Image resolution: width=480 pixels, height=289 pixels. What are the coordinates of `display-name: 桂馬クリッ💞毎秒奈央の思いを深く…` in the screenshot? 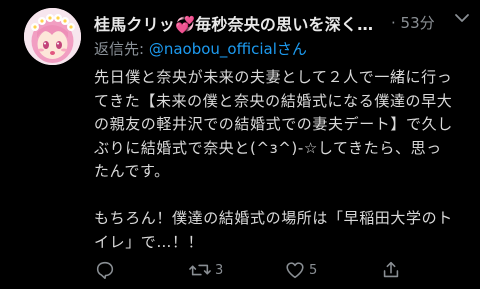 It's located at (233, 23).